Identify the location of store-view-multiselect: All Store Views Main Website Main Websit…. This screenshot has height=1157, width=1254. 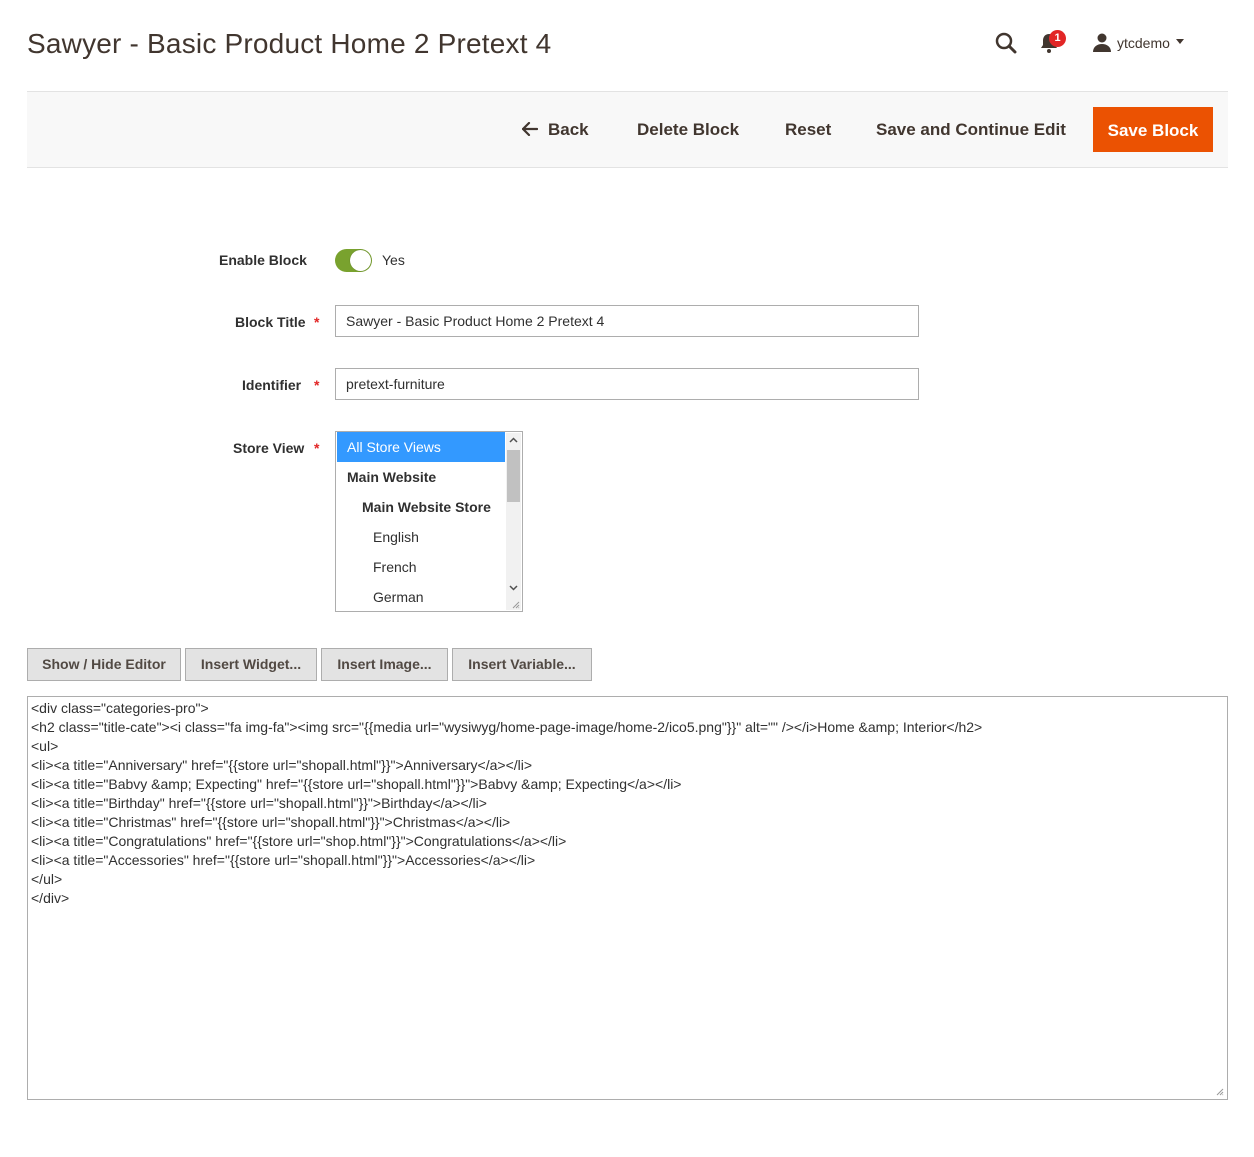
(429, 521).